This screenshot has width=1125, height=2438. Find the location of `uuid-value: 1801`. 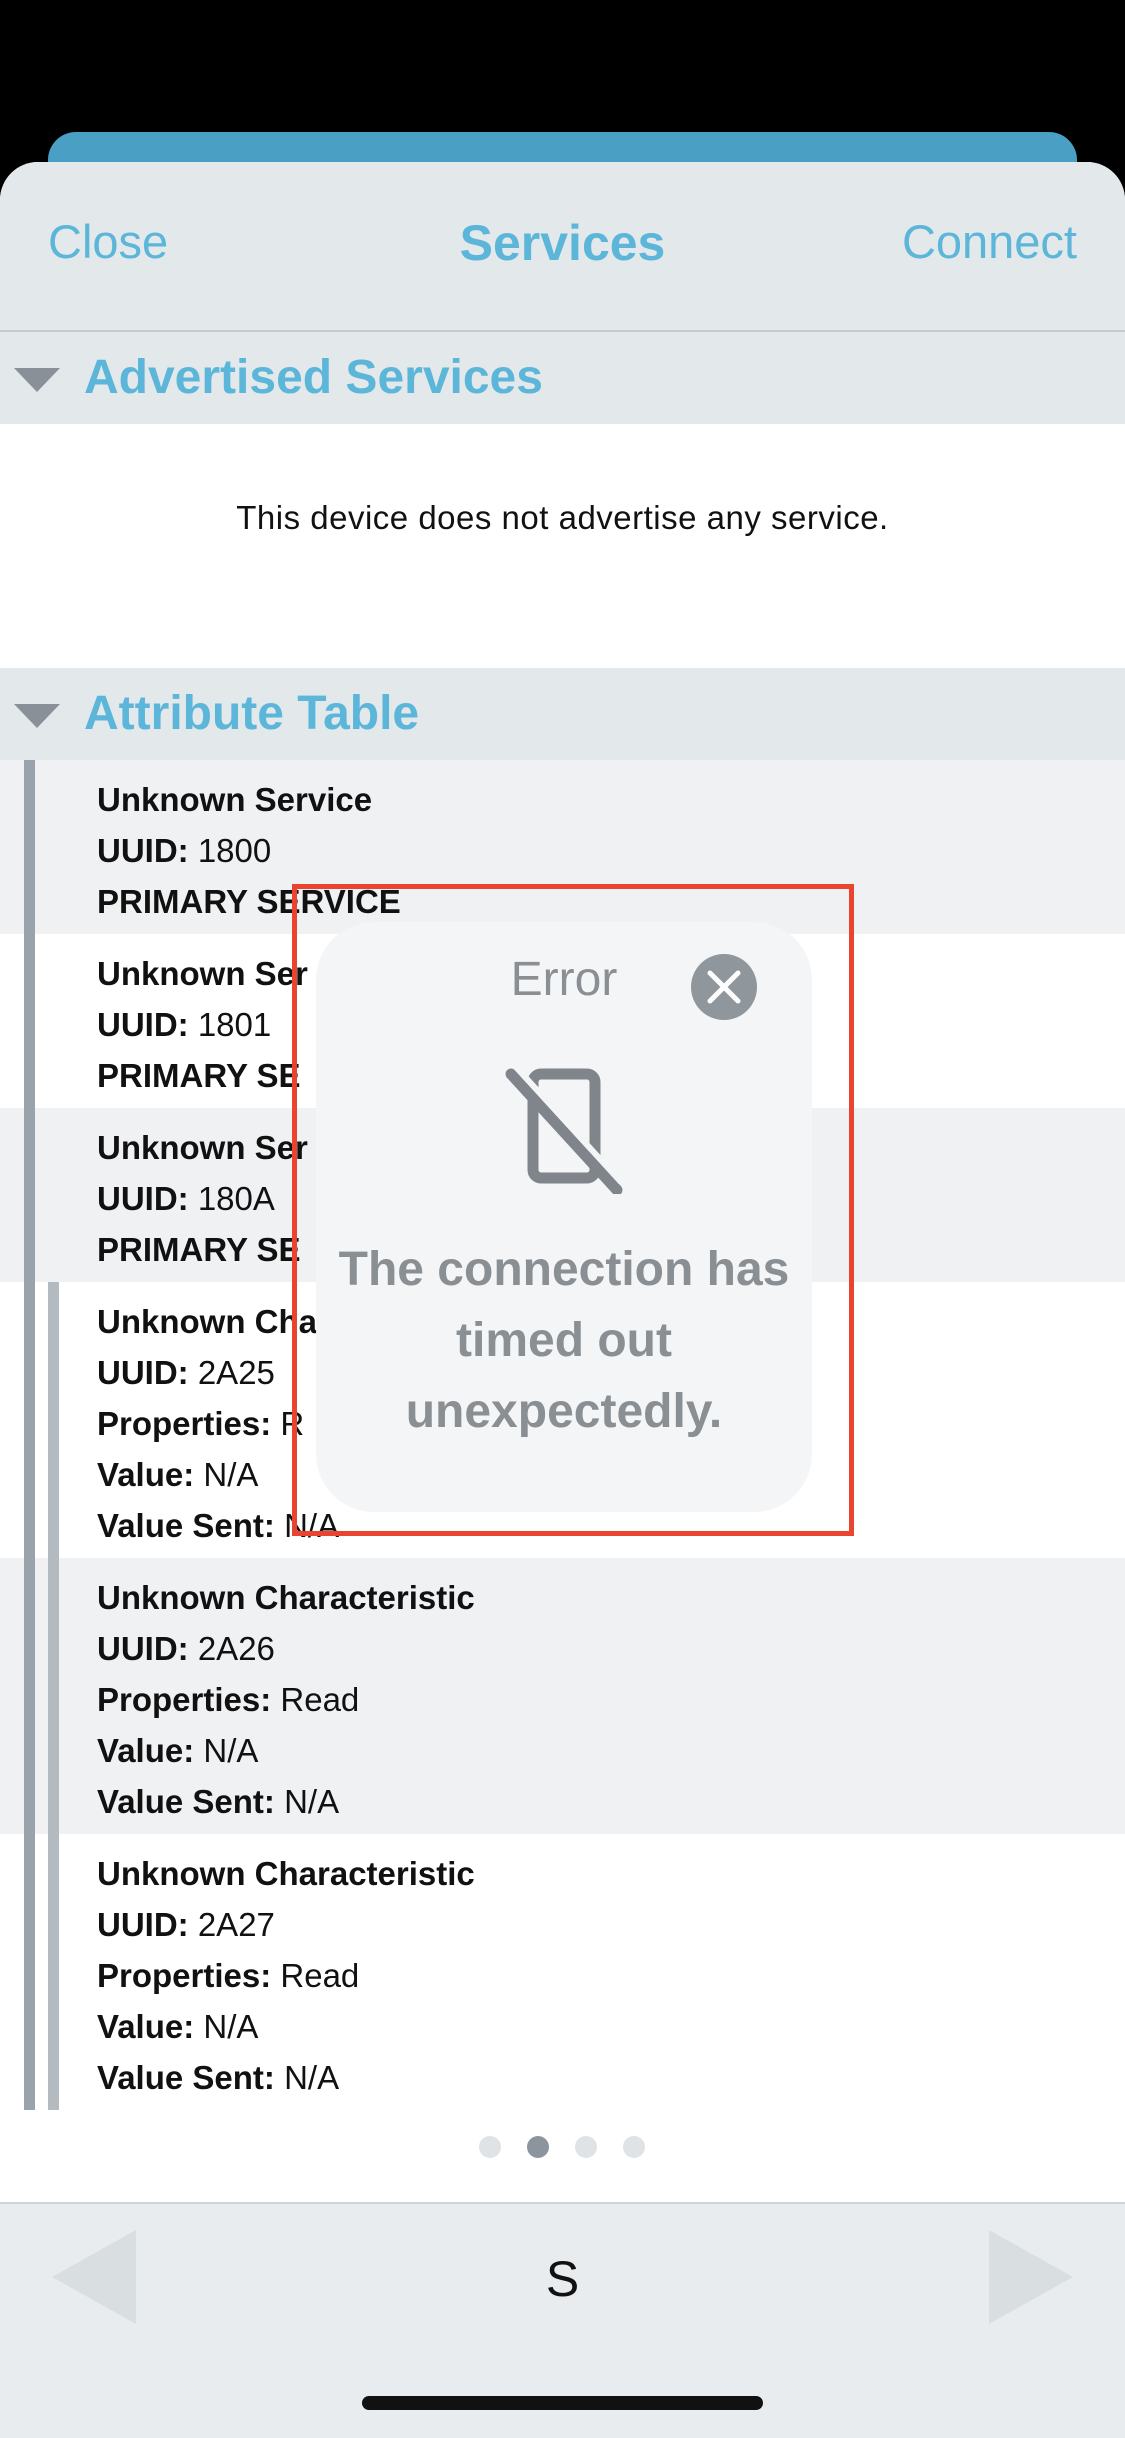

uuid-value: 1801 is located at coordinates (234, 1024).